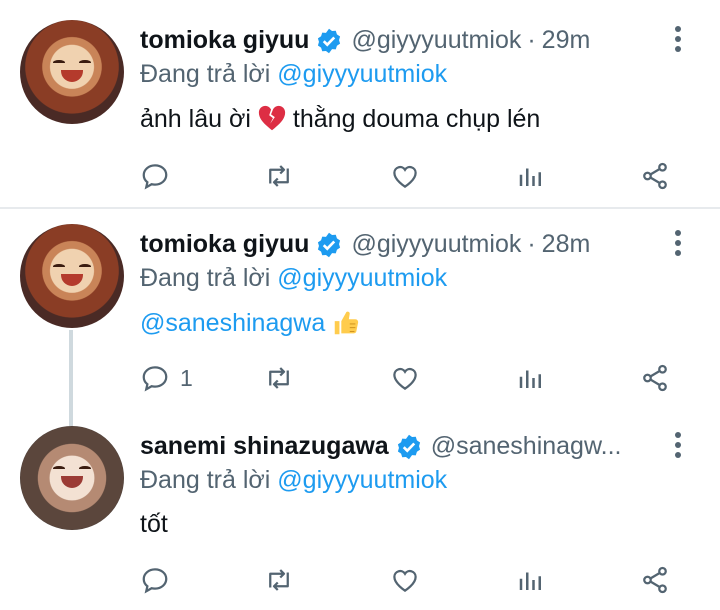 Image resolution: width=720 pixels, height=610 pixels. I want to click on tweet-text: ảnh lâu ời thằng douma chụp lén, so click(340, 119).